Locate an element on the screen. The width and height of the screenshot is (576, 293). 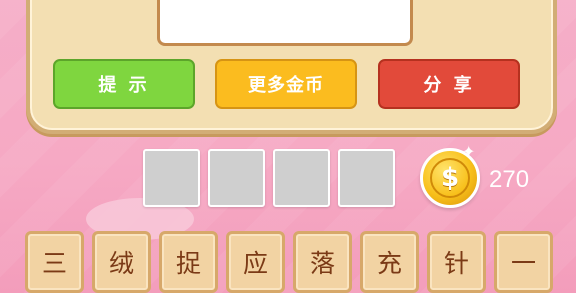
sparkle-icon: ✦ is located at coordinates (469, 151).